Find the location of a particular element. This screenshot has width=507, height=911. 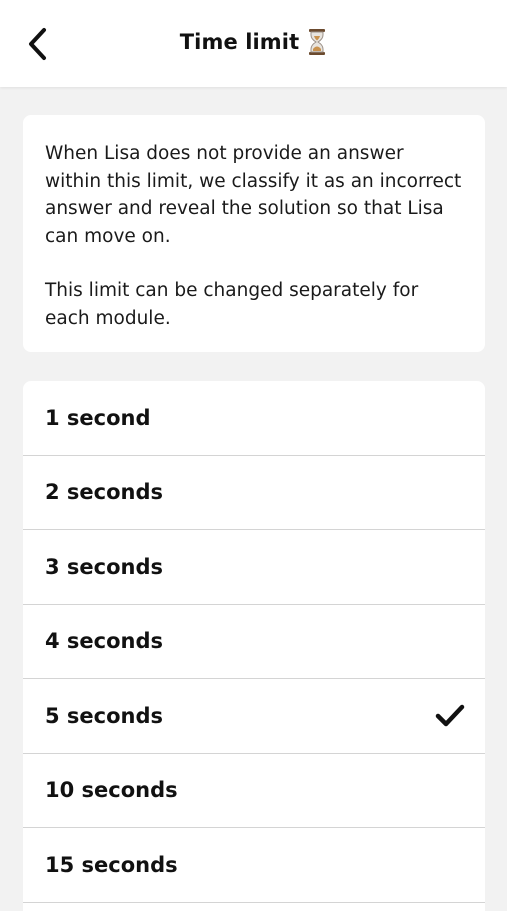

option-4-seconds: 4 seconds is located at coordinates (254, 642).